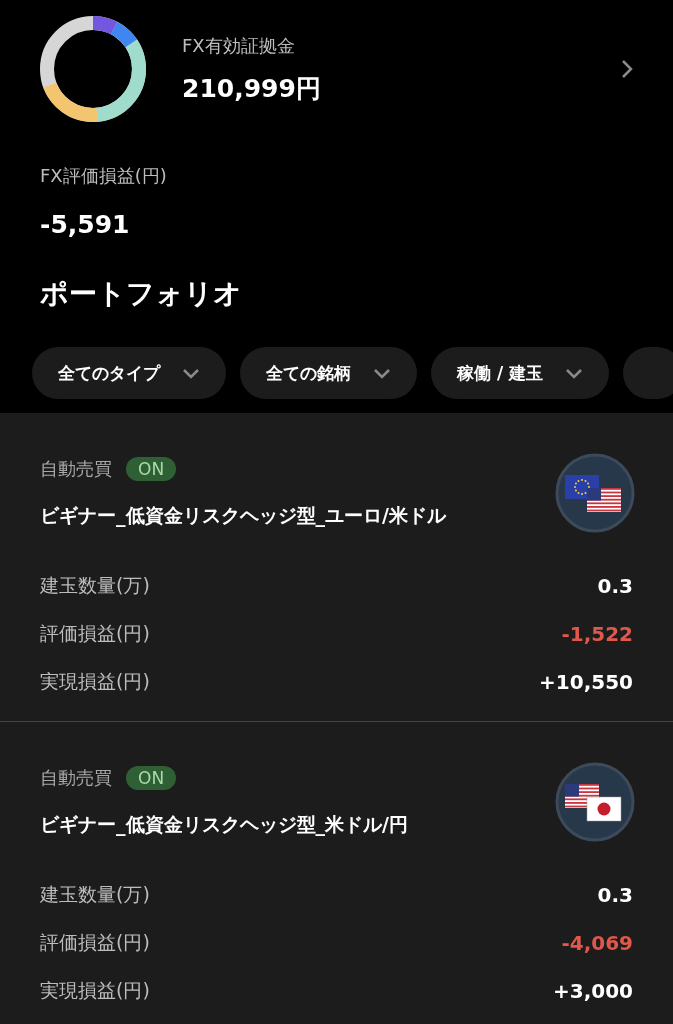 The height and width of the screenshot is (1024, 673). I want to click on row-value: +3,000, so click(592, 991).